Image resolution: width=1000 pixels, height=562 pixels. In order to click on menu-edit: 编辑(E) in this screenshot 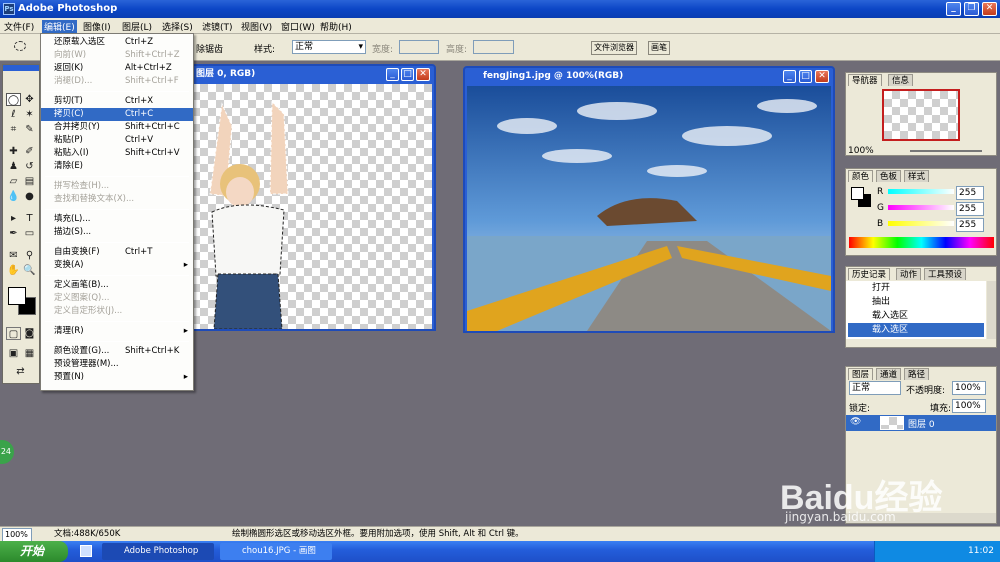, I will do `click(59, 26)`.